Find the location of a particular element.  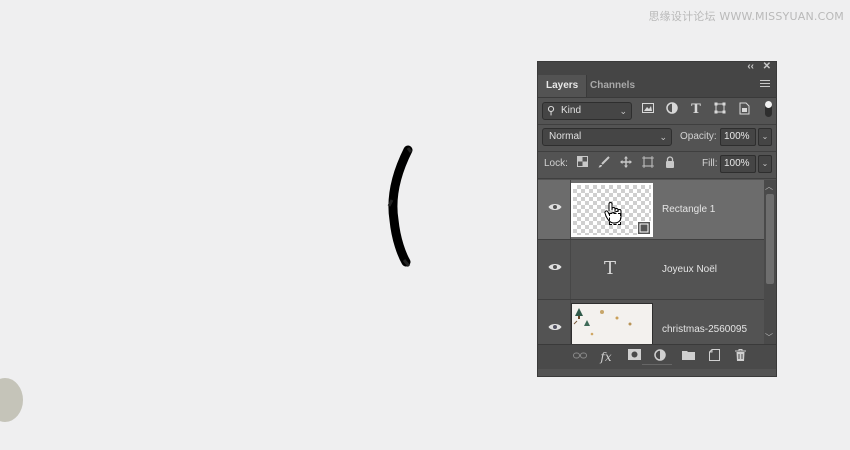

lock-artboard-icon is located at coordinates (648, 164).